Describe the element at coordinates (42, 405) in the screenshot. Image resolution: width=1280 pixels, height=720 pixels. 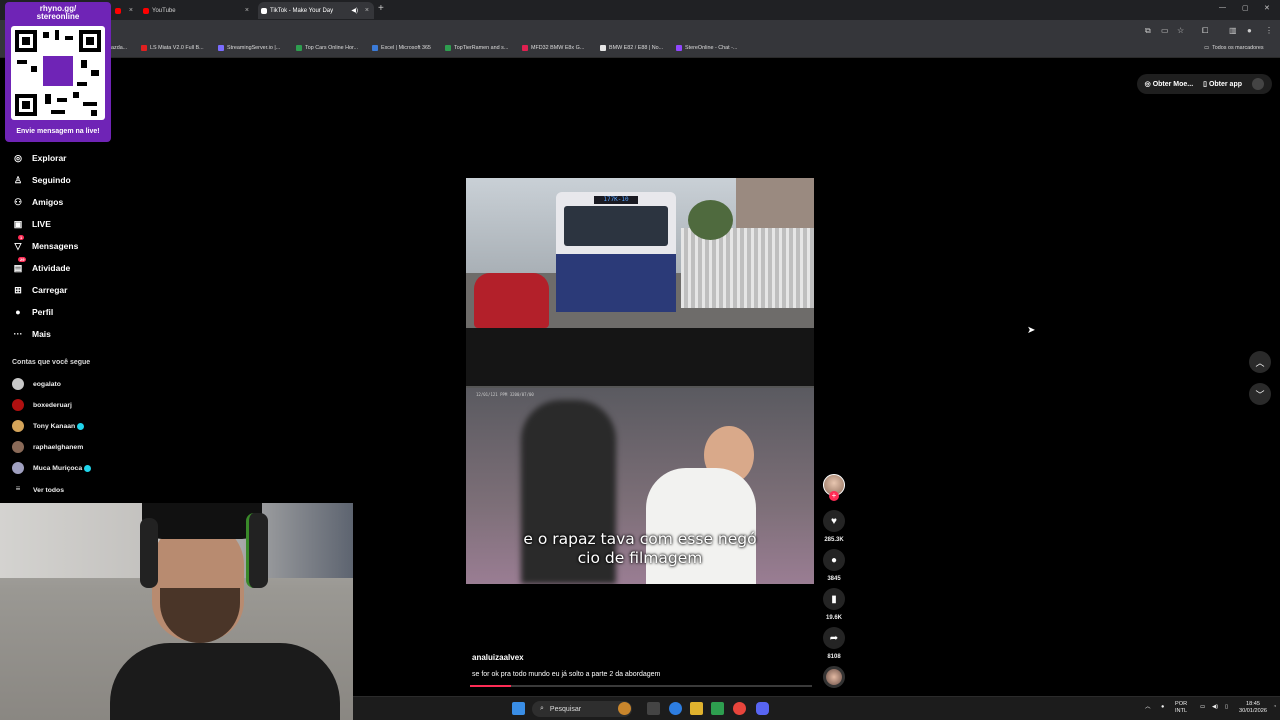
I see `following-account: boxederuarj` at that location.